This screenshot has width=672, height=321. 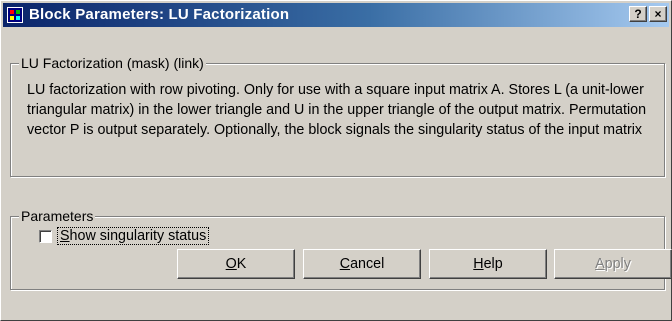 I want to click on apply-button: Apply, so click(x=613, y=264).